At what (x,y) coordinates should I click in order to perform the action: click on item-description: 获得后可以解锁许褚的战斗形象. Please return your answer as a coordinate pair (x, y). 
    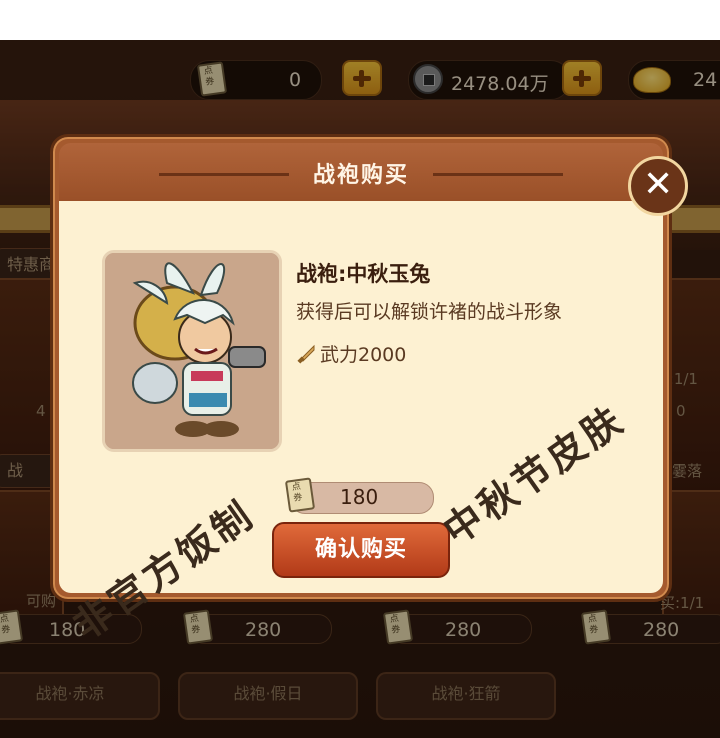
    Looking at the image, I should click on (429, 312).